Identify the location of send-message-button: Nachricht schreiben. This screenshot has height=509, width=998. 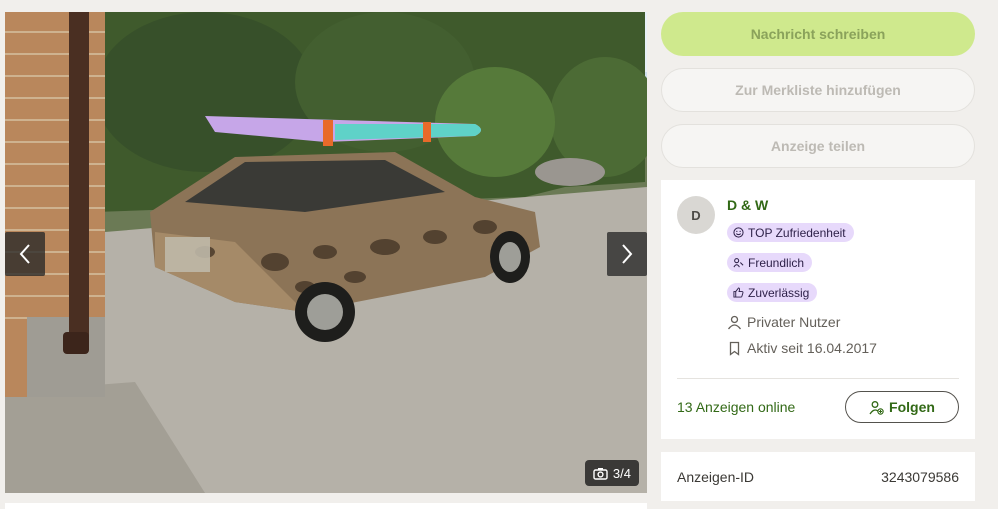
(818, 34).